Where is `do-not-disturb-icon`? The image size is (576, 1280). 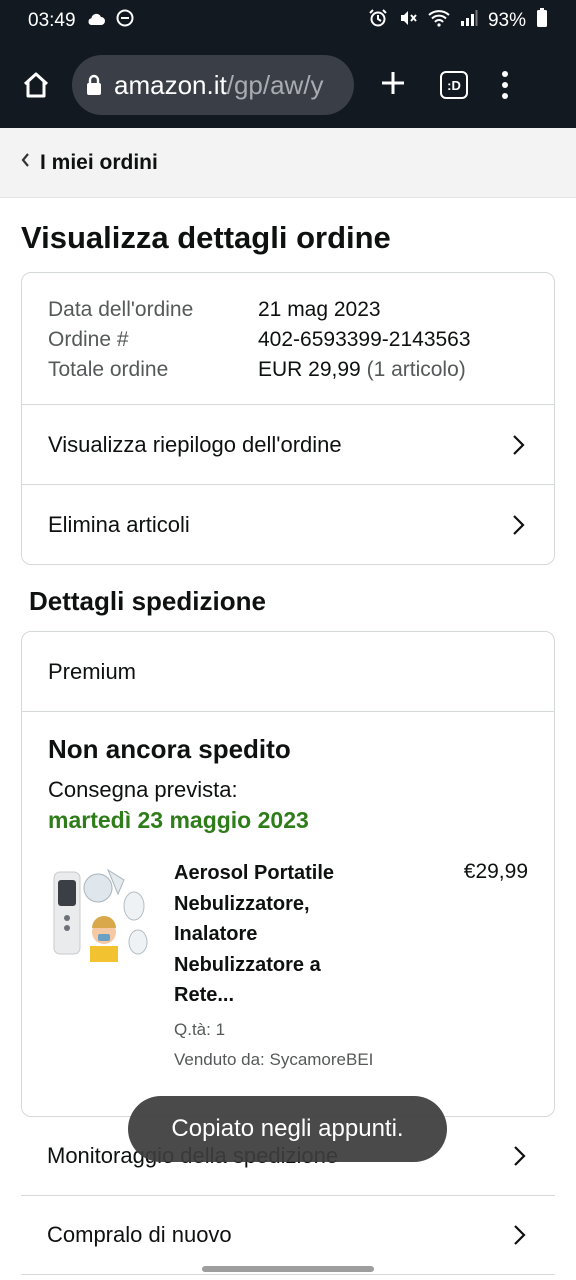
do-not-disturb-icon is located at coordinates (125, 21).